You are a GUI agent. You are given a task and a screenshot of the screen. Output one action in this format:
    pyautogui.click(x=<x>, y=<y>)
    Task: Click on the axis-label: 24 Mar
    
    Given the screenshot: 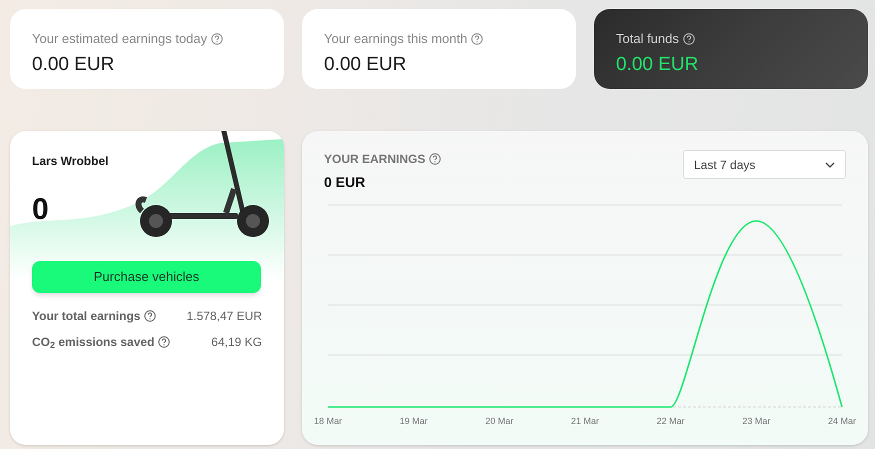 What is the action you would take?
    pyautogui.click(x=842, y=421)
    